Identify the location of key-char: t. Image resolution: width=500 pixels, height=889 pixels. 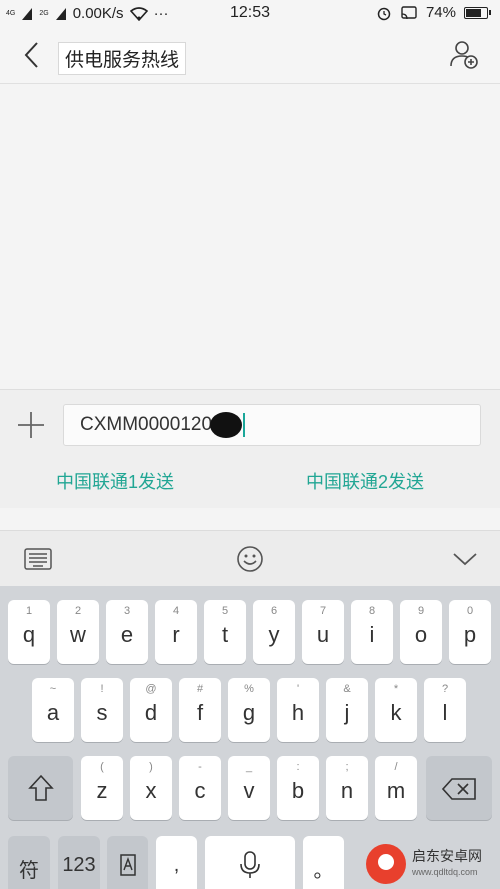
(225, 634).